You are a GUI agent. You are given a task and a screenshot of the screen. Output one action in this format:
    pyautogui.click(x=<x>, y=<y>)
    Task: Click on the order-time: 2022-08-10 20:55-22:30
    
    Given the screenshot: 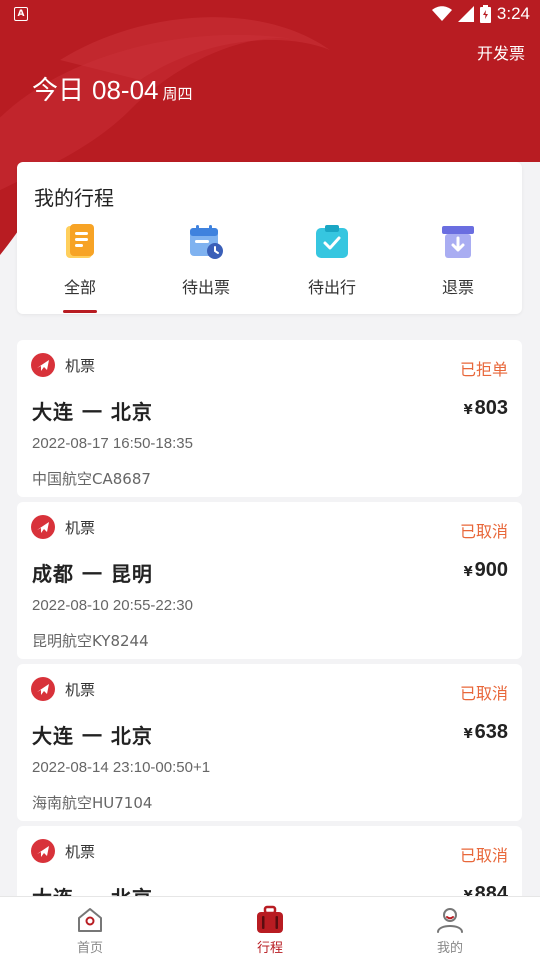 What is the action you would take?
    pyautogui.click(x=112, y=605)
    